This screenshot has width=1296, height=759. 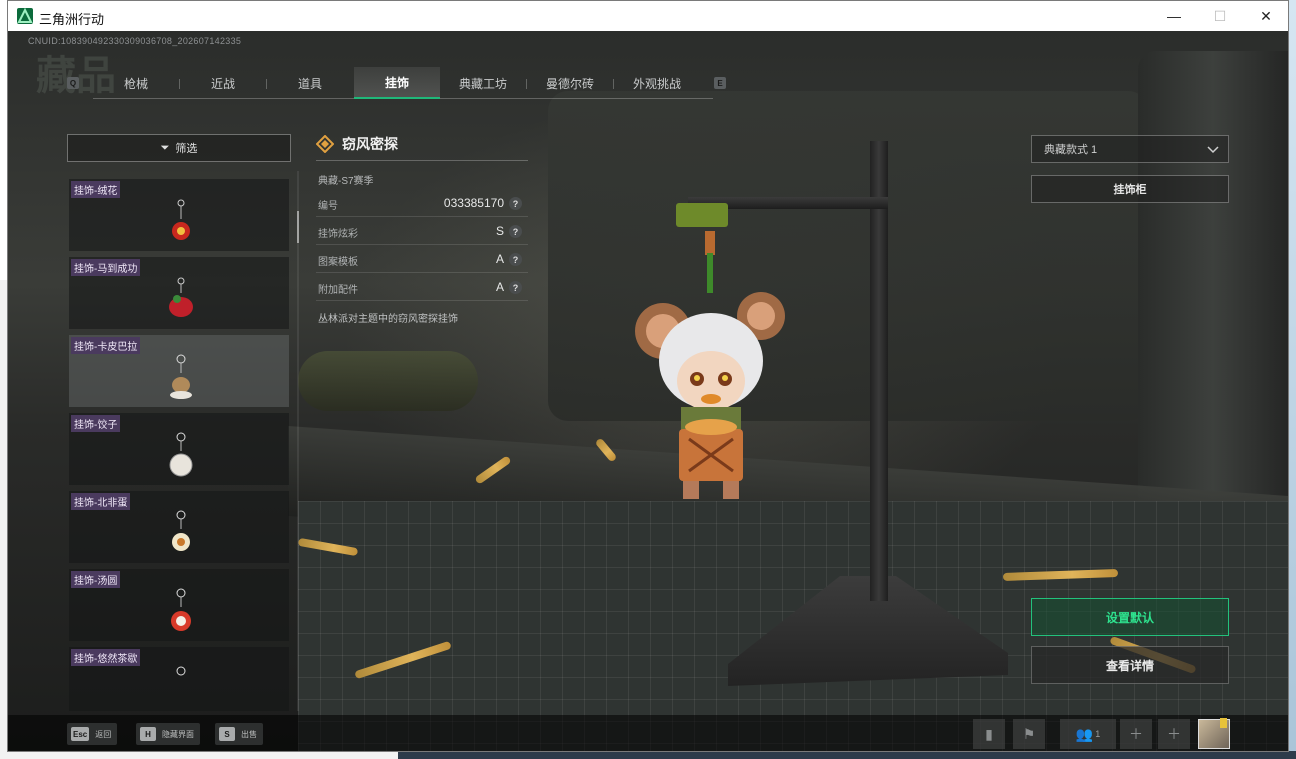 What do you see at coordinates (422, 232) in the screenshot?
I see `detail-row-finish: 挂饰炫彩 S ?` at bounding box center [422, 232].